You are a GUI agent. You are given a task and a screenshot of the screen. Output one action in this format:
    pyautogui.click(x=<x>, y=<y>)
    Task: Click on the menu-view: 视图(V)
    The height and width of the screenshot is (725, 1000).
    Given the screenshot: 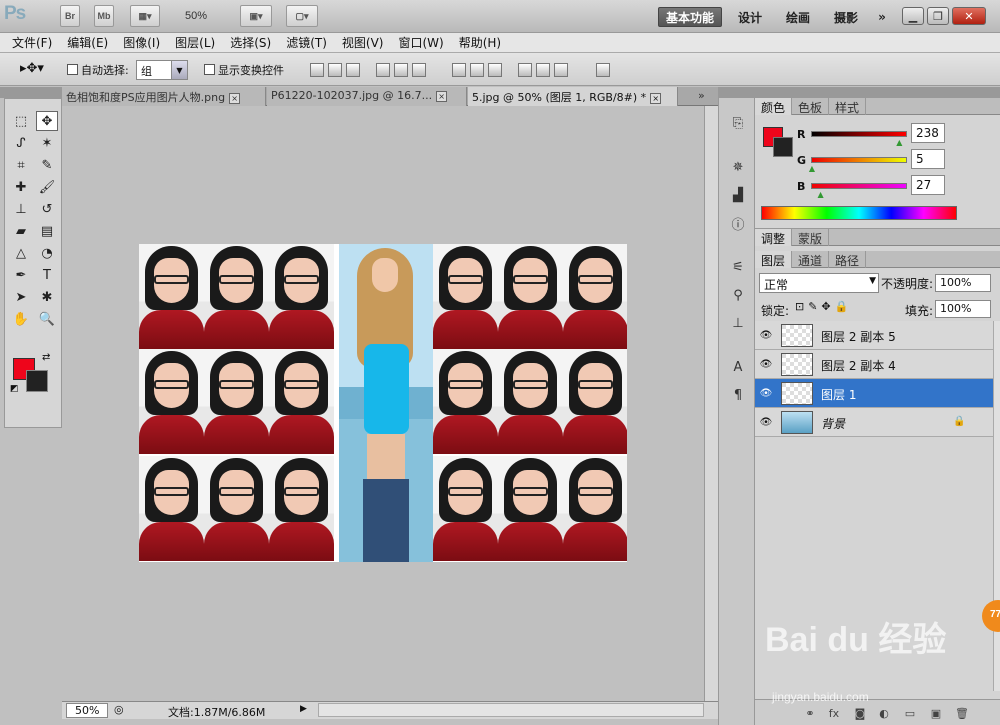 What is the action you would take?
    pyautogui.click(x=363, y=42)
    